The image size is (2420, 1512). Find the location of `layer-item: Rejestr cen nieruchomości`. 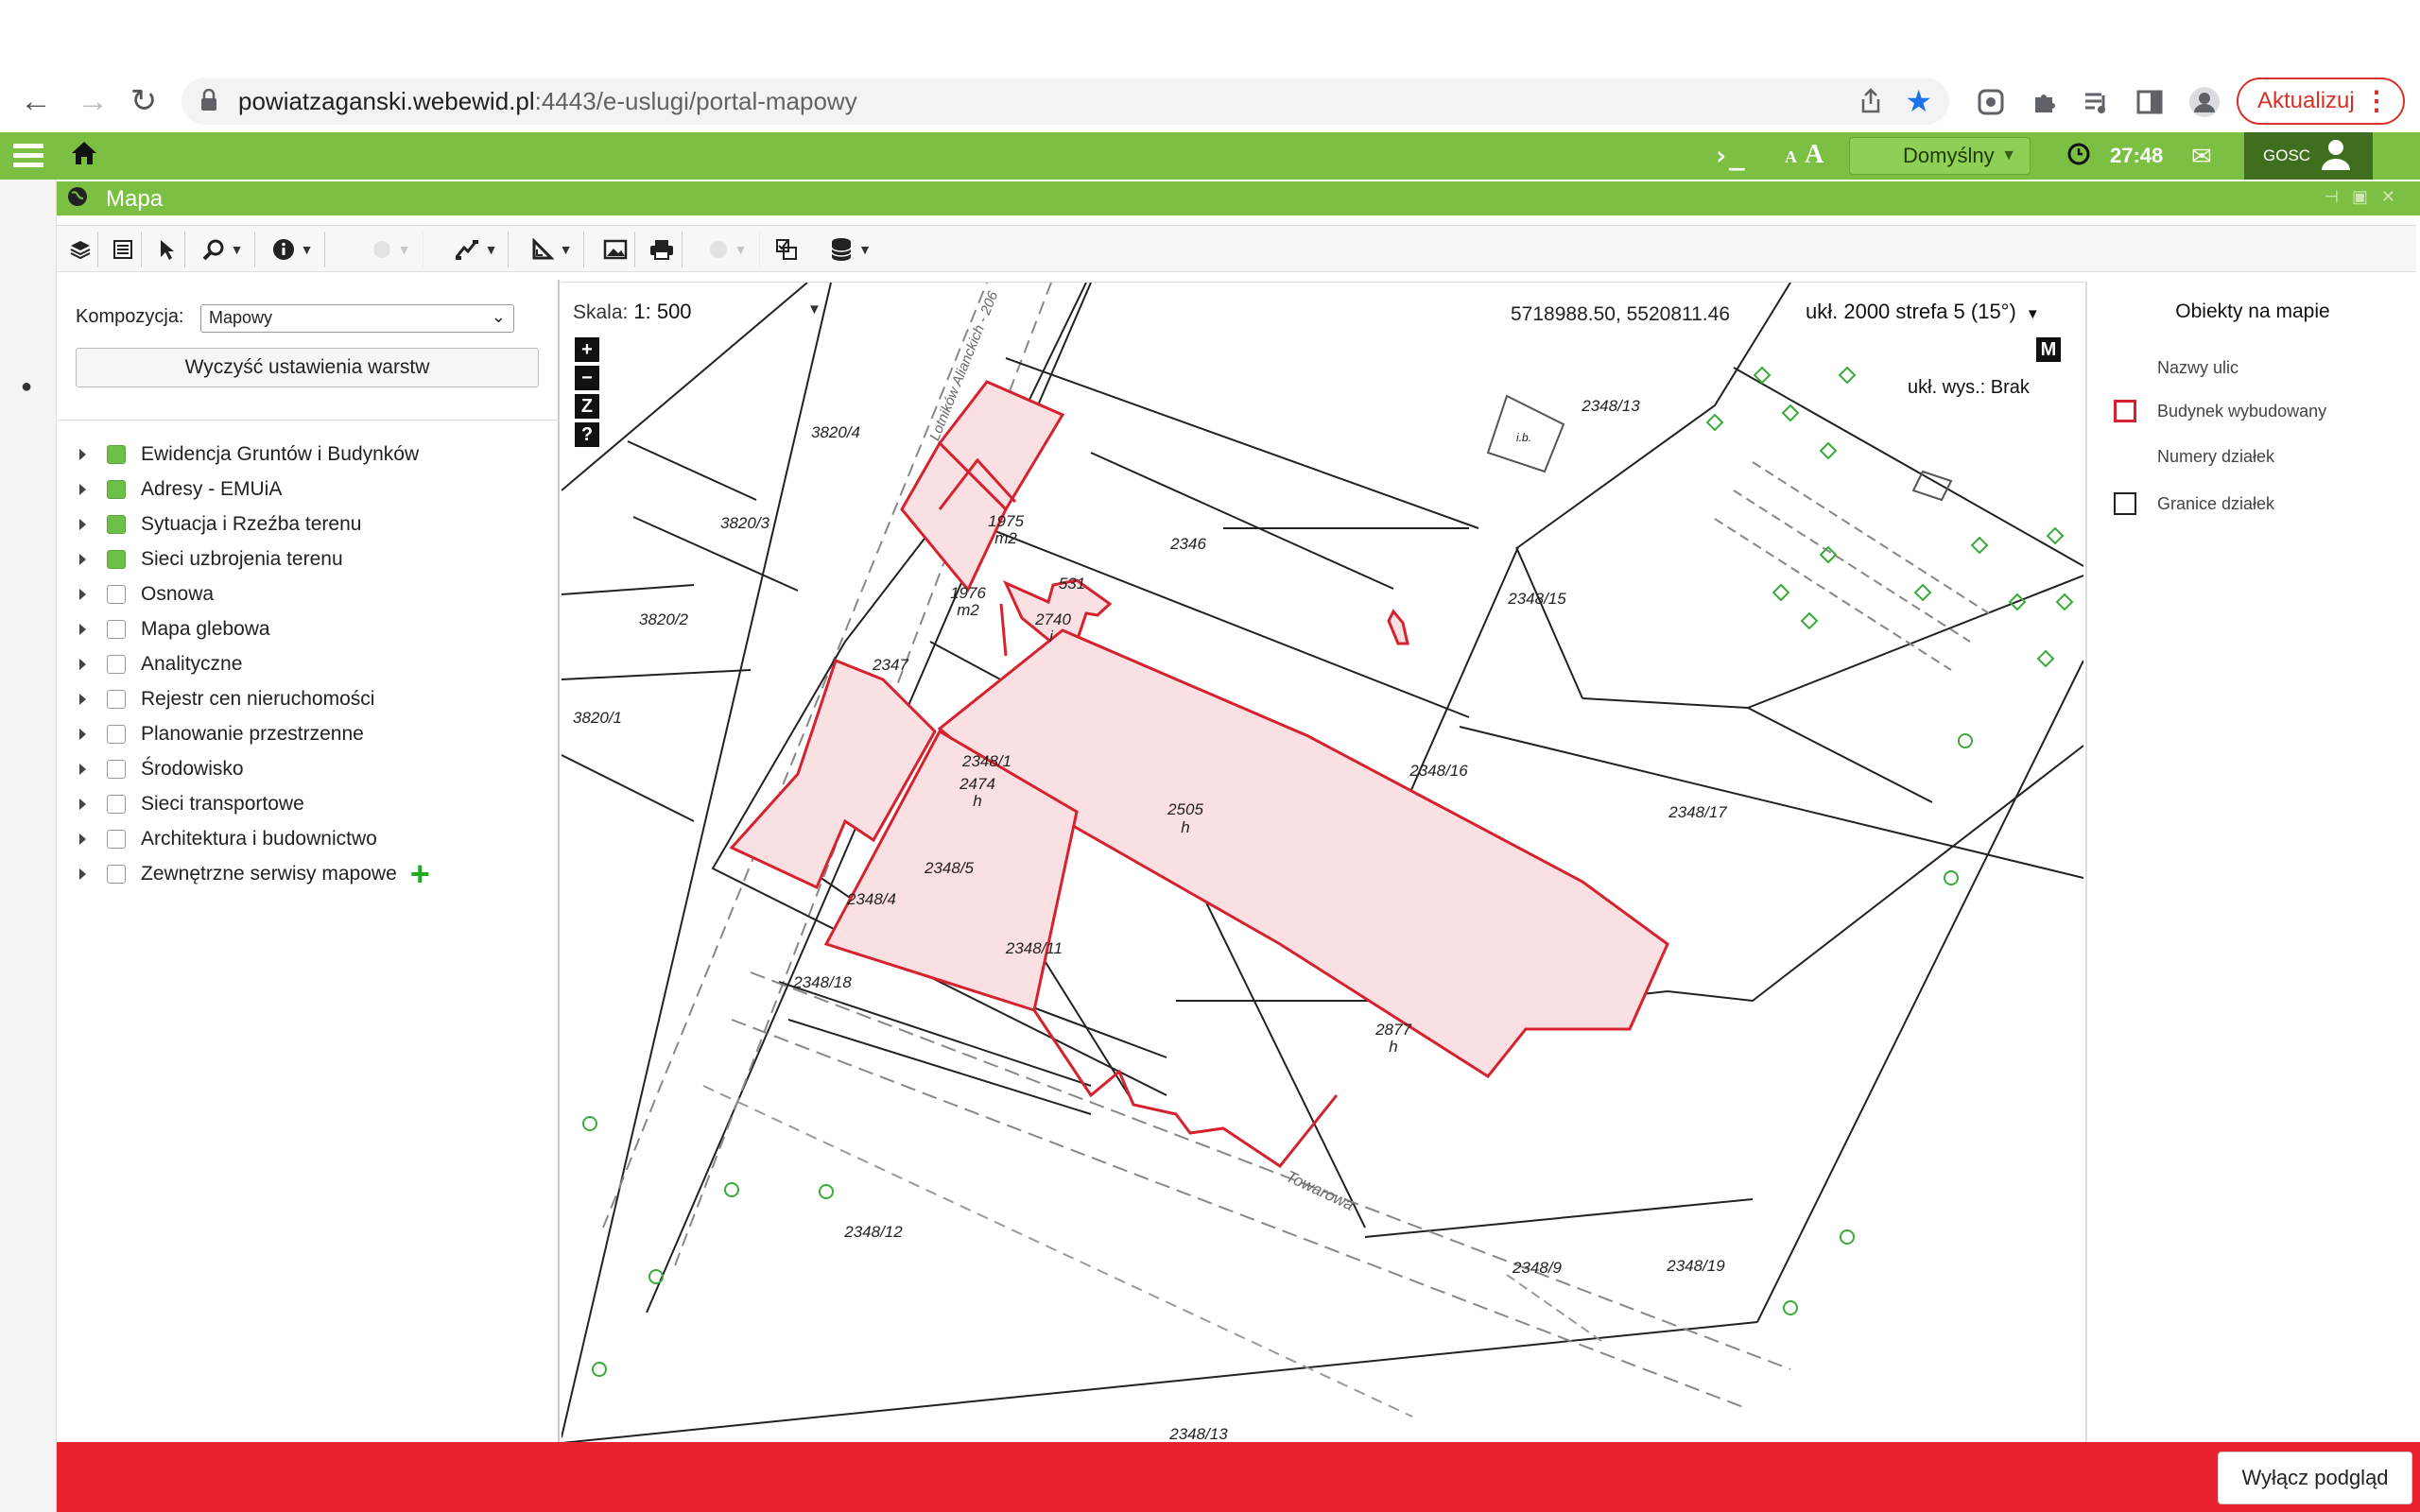

layer-item: Rejestr cen nieruchomości is located at coordinates (226, 699).